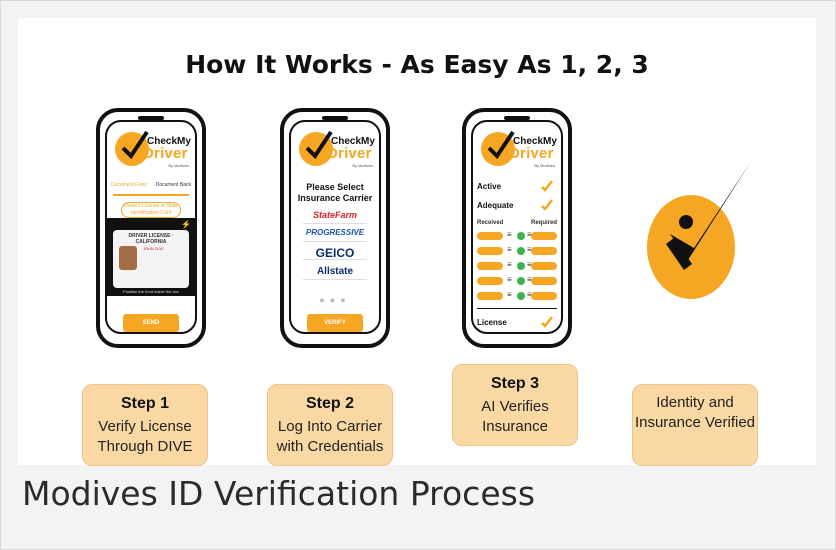 This screenshot has height=550, width=836. What do you see at coordinates (173, 185) in the screenshot?
I see `tab-document-back: Document Back` at bounding box center [173, 185].